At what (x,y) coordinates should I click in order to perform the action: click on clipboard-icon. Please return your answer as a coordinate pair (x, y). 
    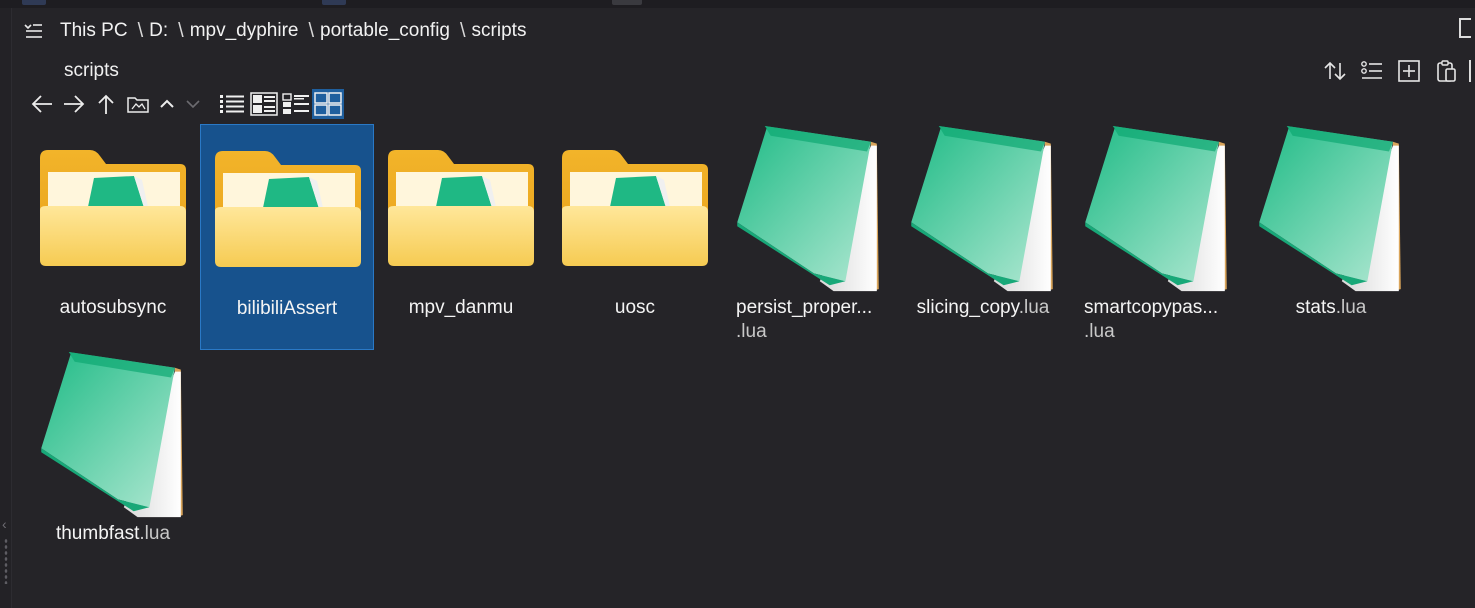
    Looking at the image, I should click on (1445, 71).